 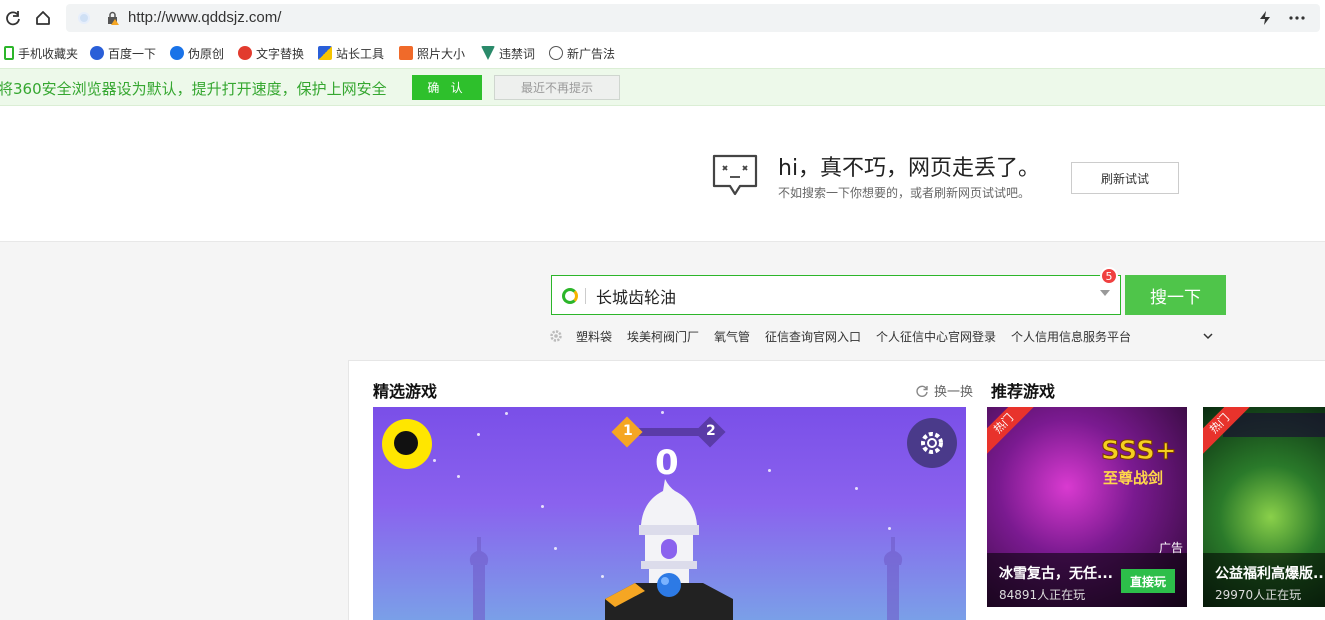 What do you see at coordinates (904, 193) in the screenshot?
I see `error-subtitle: 不如搜索一下你想要的，或者刷新网页试试吧。` at bounding box center [904, 193].